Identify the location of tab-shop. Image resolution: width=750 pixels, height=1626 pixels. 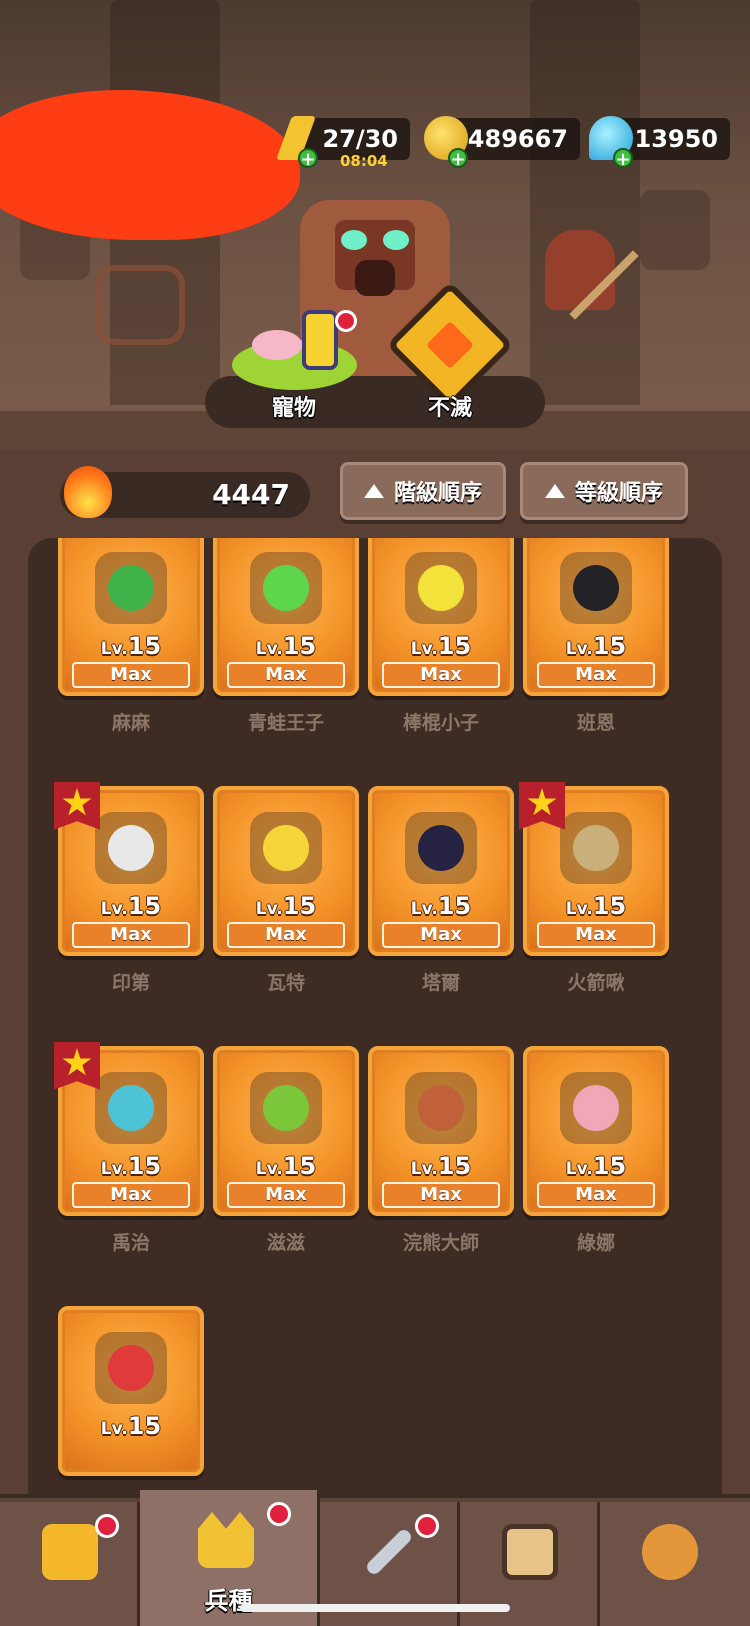
(70, 1564).